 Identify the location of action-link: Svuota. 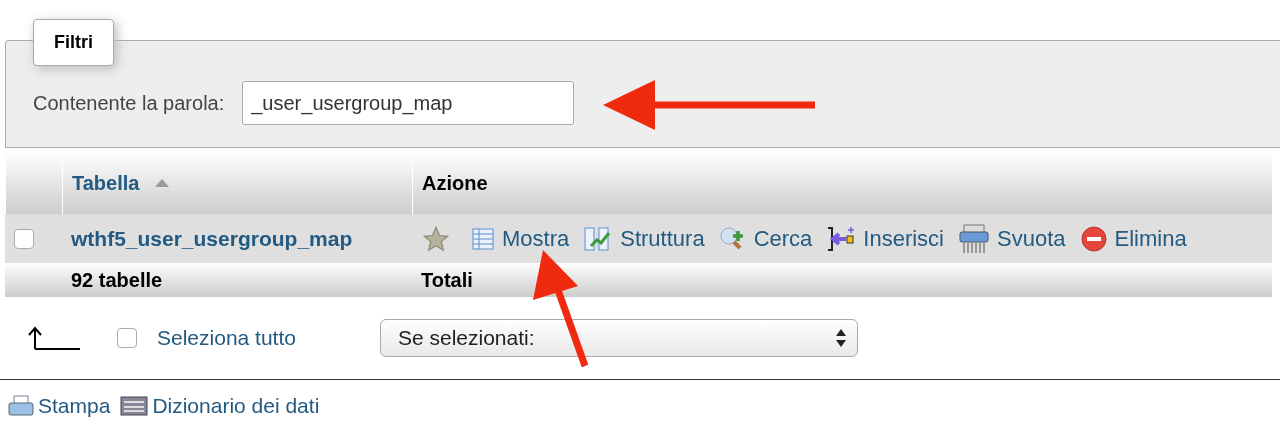
(1012, 238).